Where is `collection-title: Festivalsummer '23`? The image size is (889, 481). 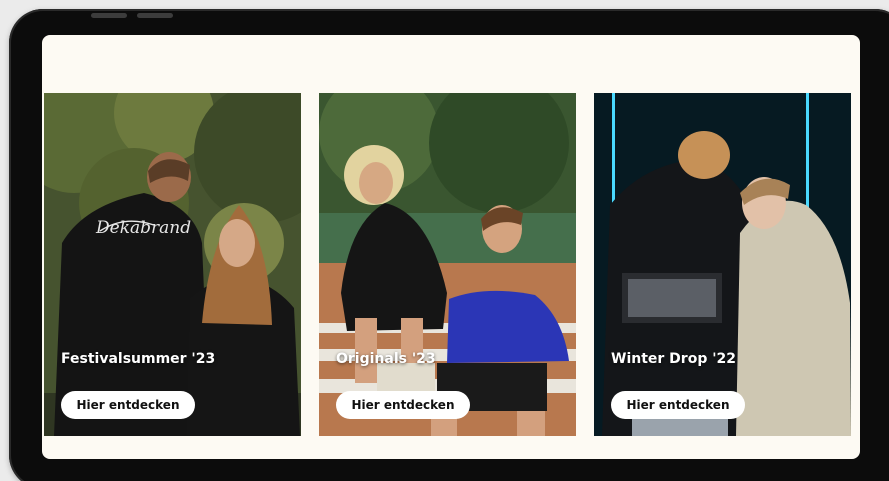
collection-title: Festivalsummer '23 is located at coordinates (138, 359).